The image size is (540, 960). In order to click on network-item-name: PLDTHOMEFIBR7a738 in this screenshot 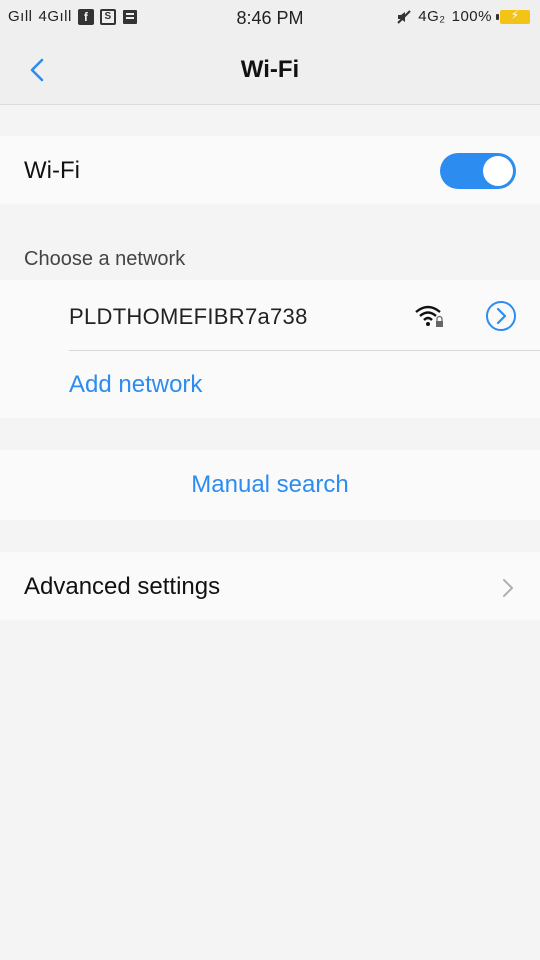, I will do `click(188, 317)`.